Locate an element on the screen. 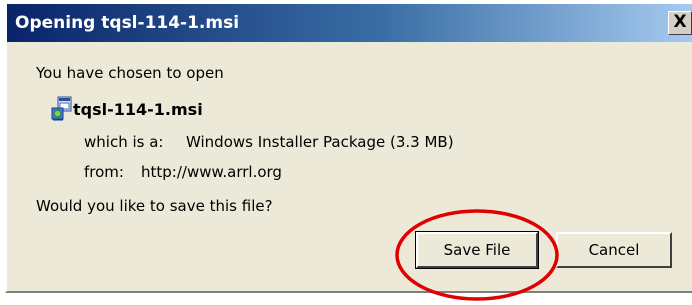 The image size is (692, 305). close-icon: X is located at coordinates (680, 22).